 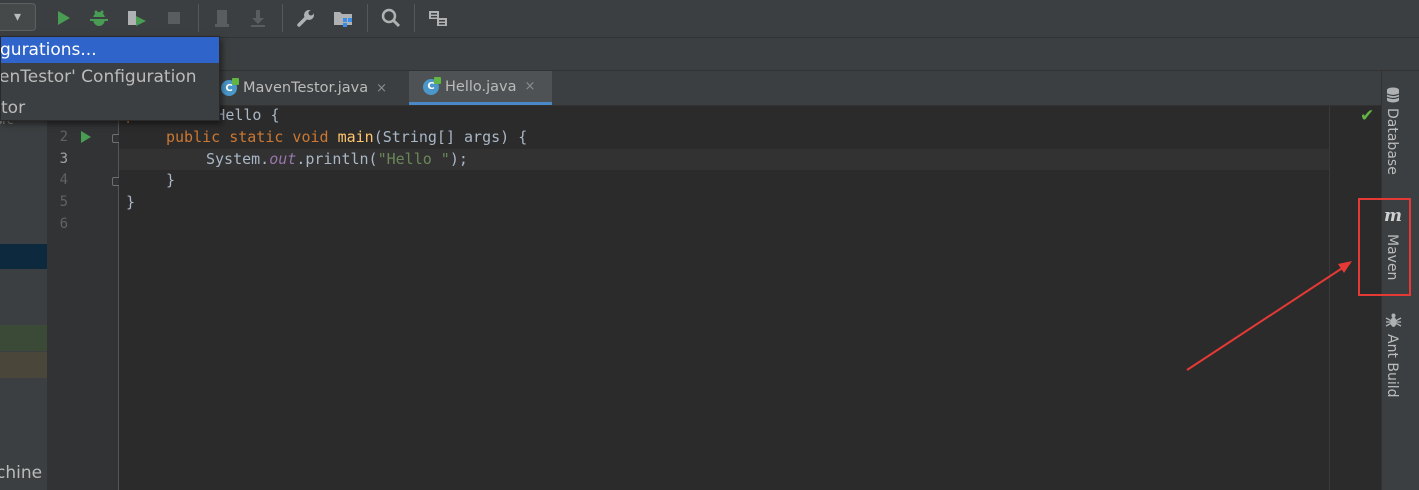 I want to click on dropdown-item-maventestor: tor, so click(x=110, y=108).